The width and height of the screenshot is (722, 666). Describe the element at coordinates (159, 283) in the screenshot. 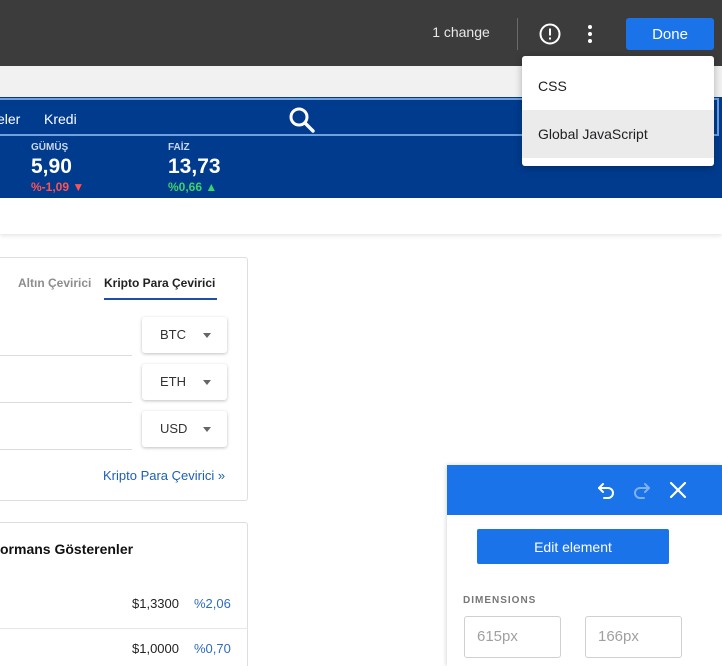

I see `tab-kripto-para-cevirici: Kripto Para Çevirici` at that location.